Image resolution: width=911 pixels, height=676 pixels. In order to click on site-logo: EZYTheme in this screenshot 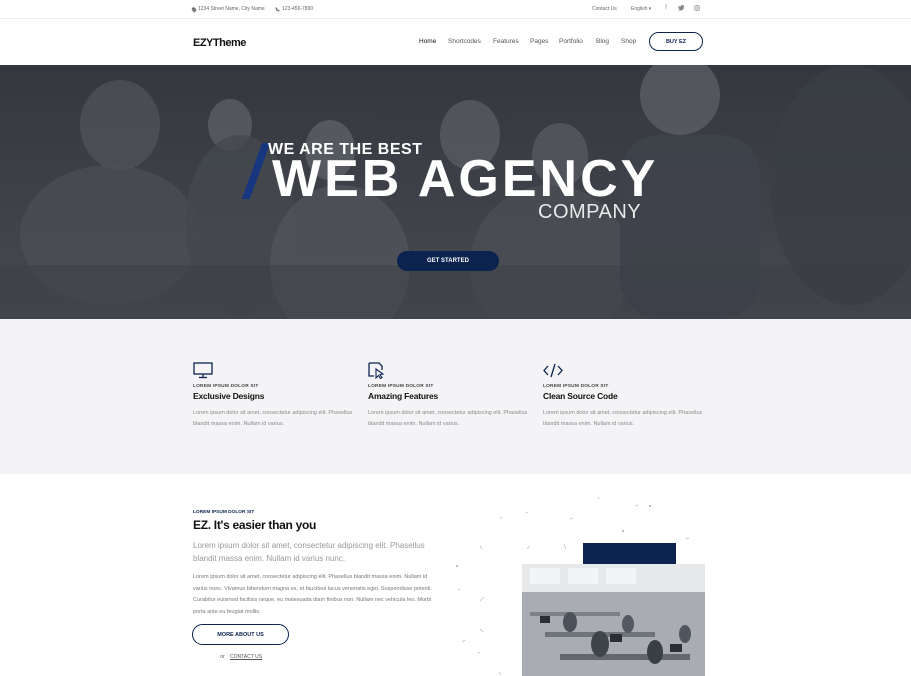, I will do `click(219, 43)`.